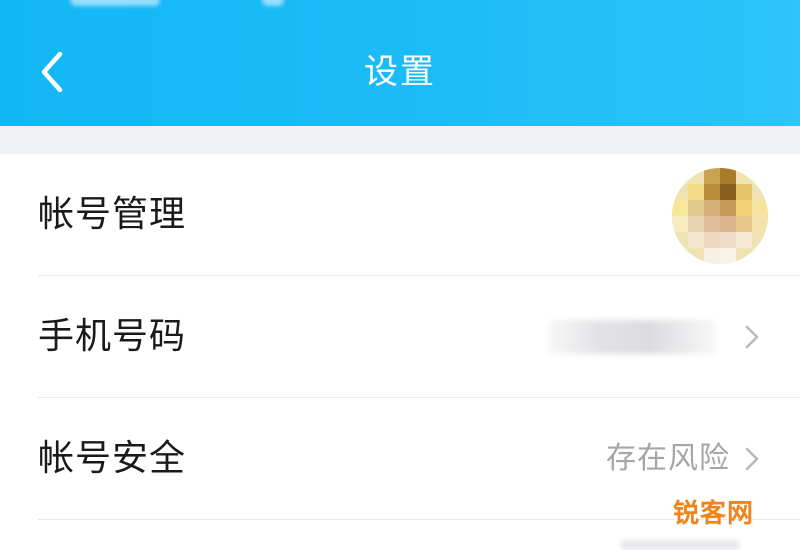 This screenshot has width=800, height=550. What do you see at coordinates (112, 458) in the screenshot?
I see `account-security-label: 帐号安全` at bounding box center [112, 458].